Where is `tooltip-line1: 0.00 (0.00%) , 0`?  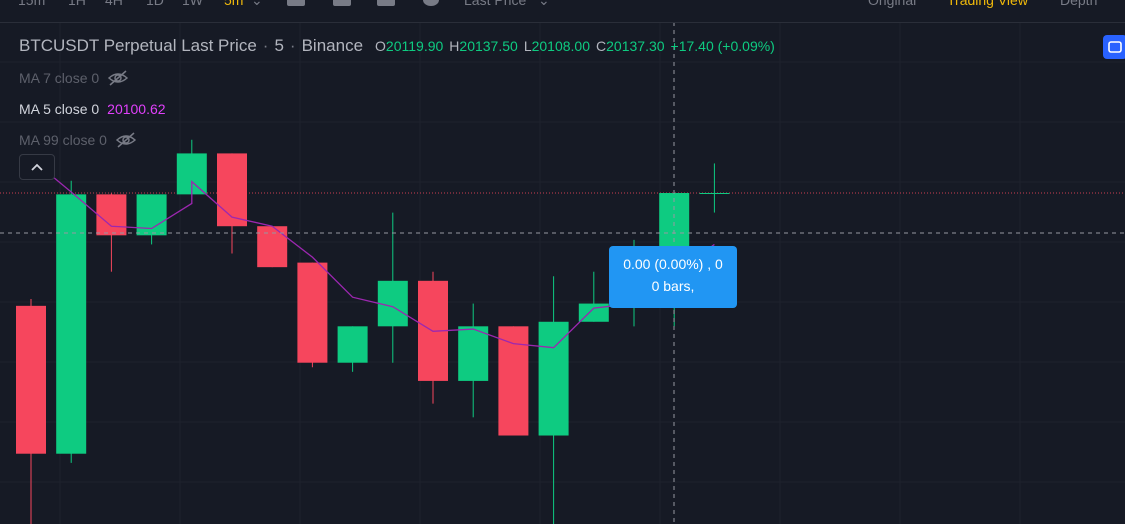 tooltip-line1: 0.00 (0.00%) , 0 is located at coordinates (673, 264).